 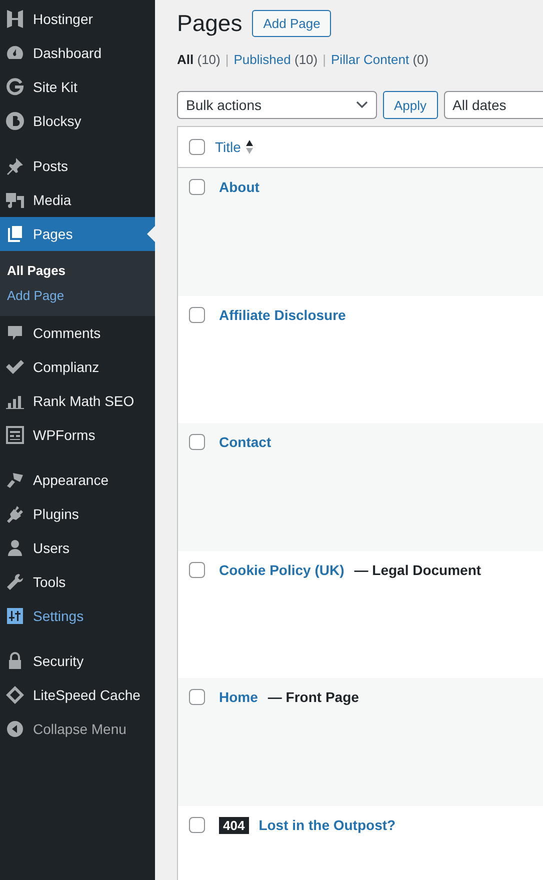 What do you see at coordinates (77, 401) in the screenshot?
I see `sidebar-item: Rank Math SEO` at bounding box center [77, 401].